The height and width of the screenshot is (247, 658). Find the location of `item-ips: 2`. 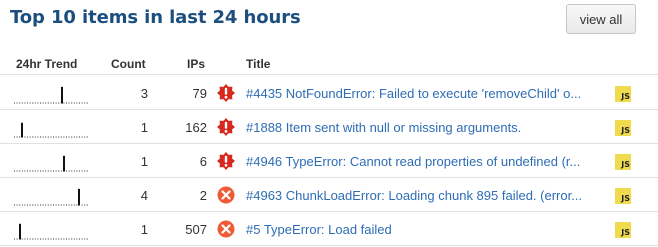

item-ips: 2 is located at coordinates (203, 195).